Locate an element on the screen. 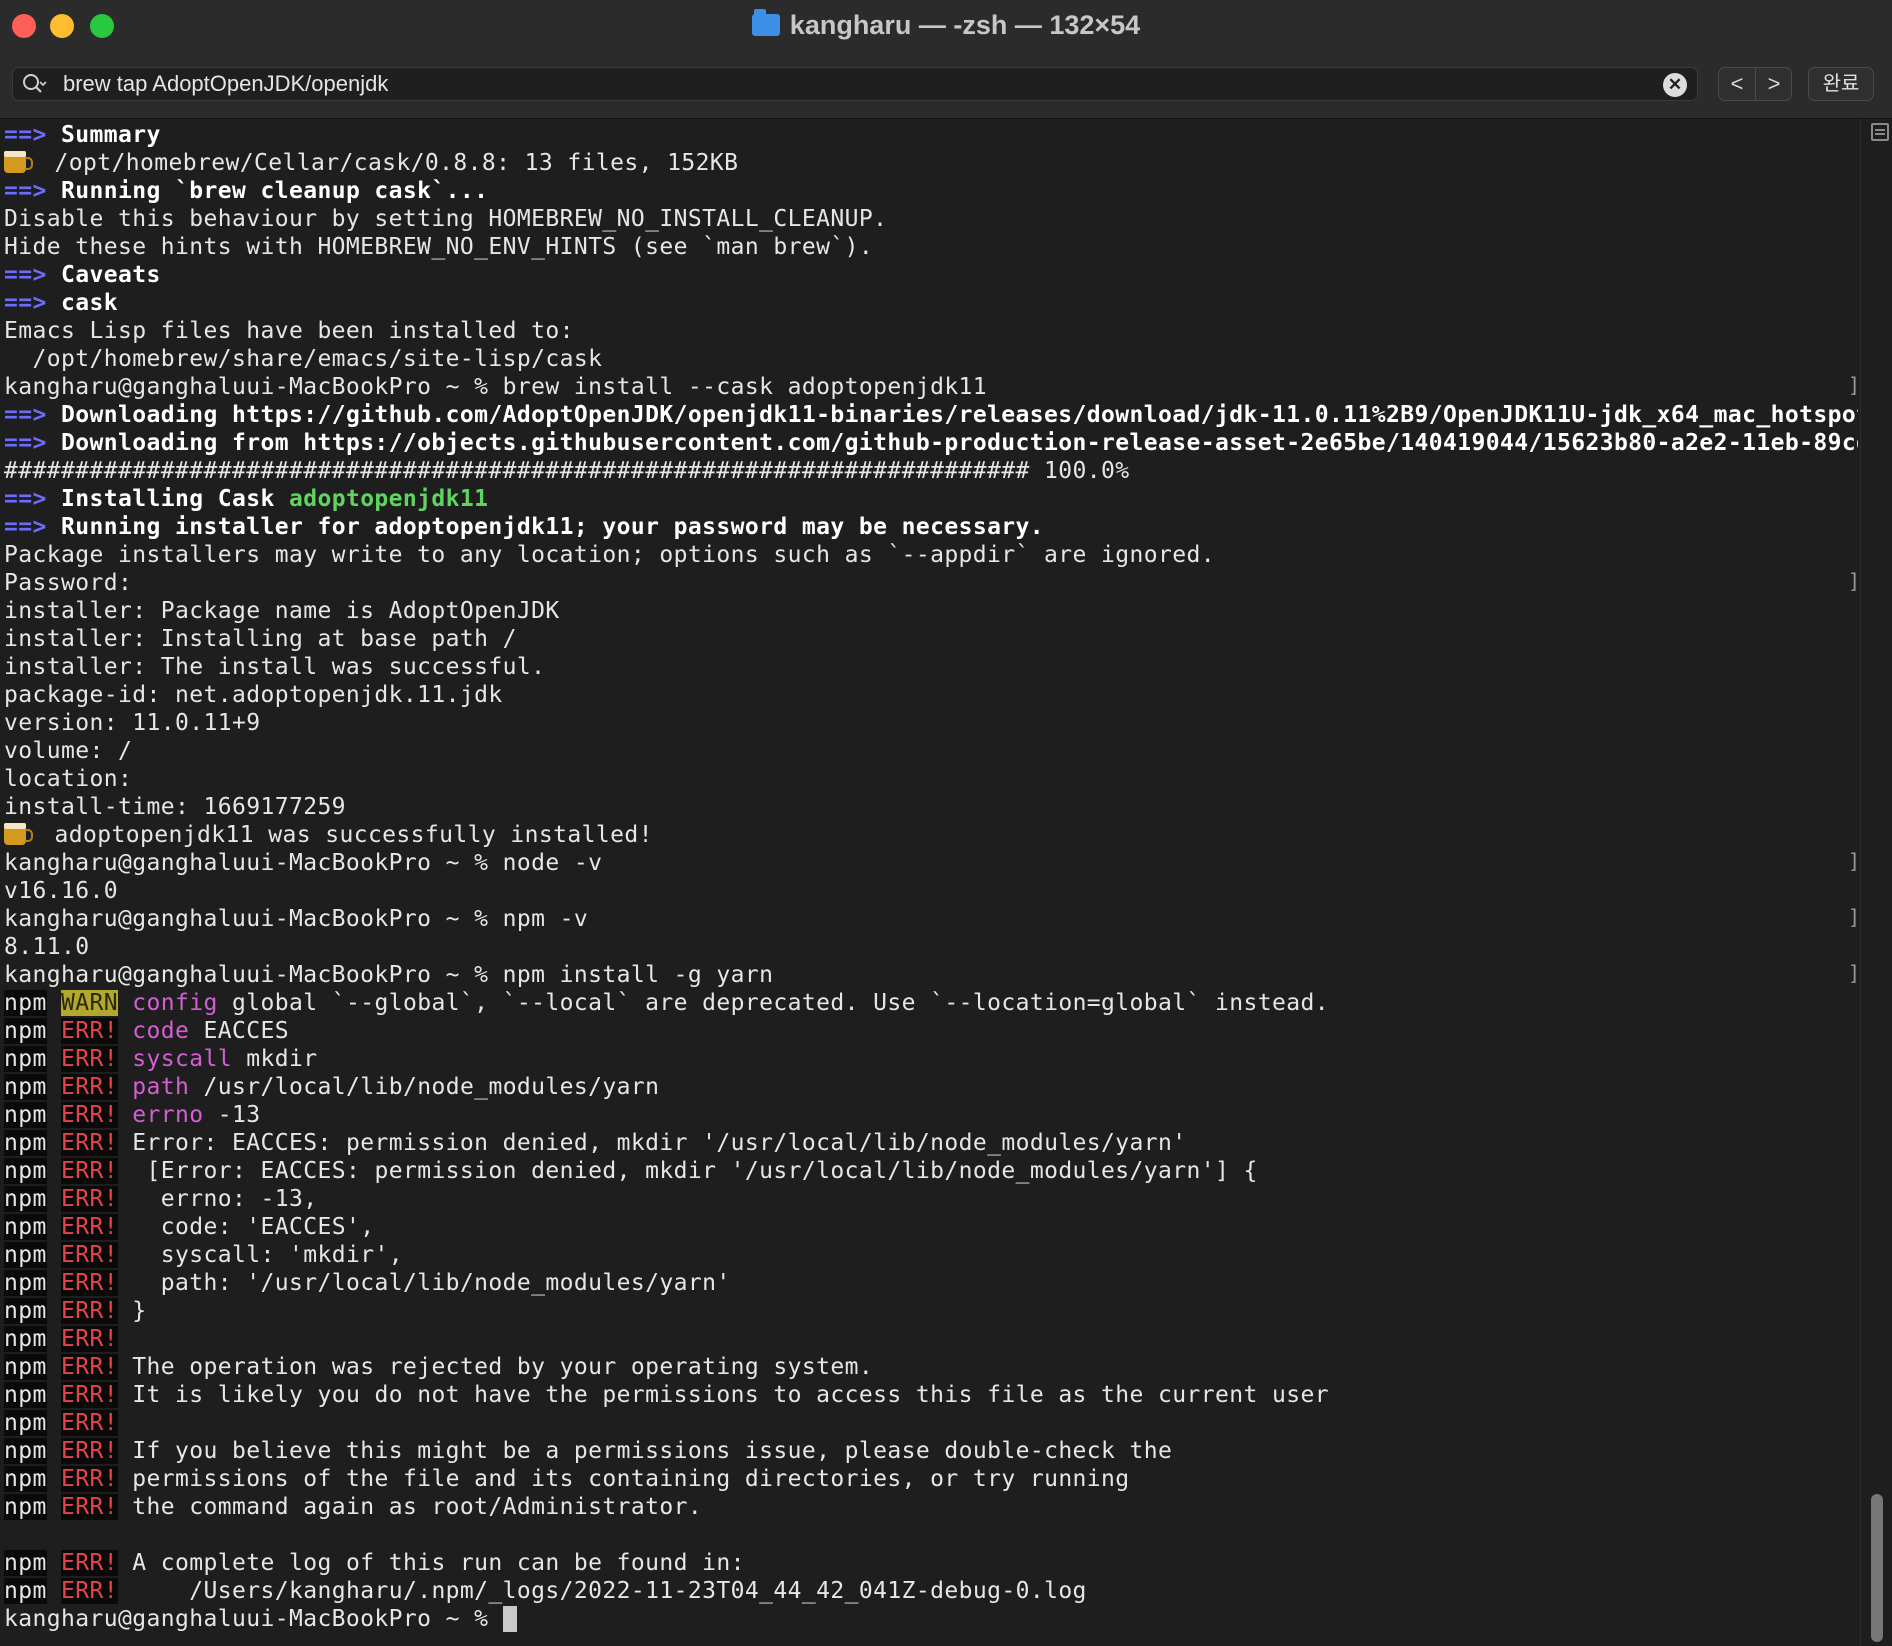 This screenshot has width=1892, height=1646. window-title-text: kangharu — -zsh — 132×54 is located at coordinates (965, 25).